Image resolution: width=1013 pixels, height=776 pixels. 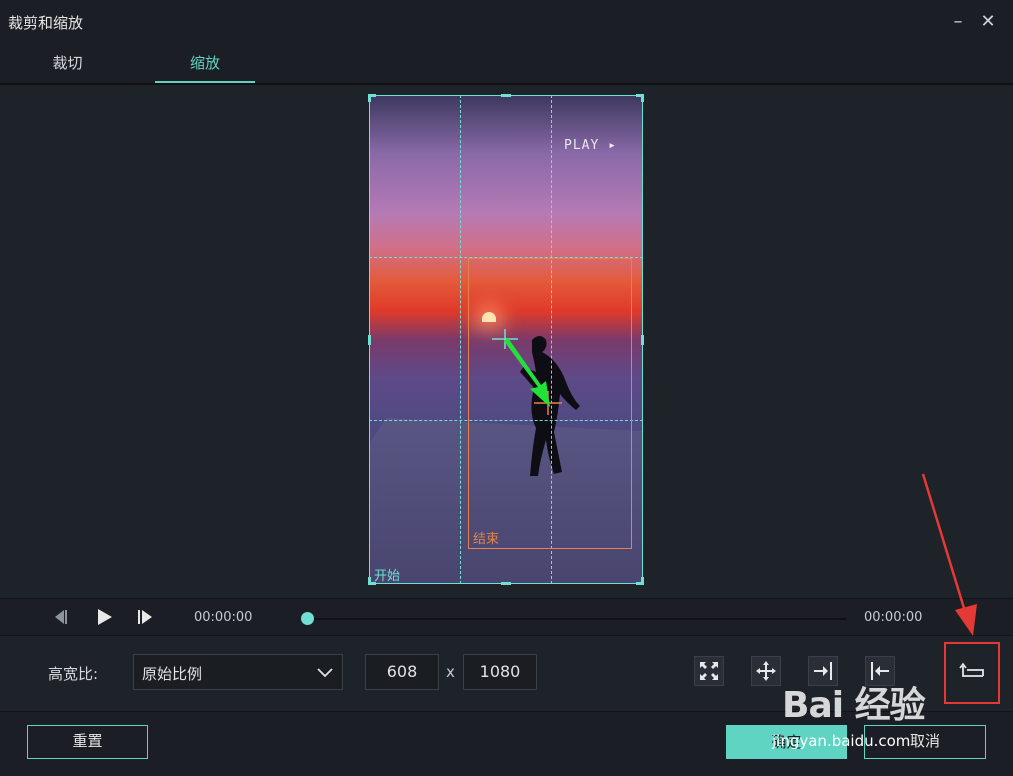 I want to click on corner-handle-tr-v, so click(x=642, y=98).